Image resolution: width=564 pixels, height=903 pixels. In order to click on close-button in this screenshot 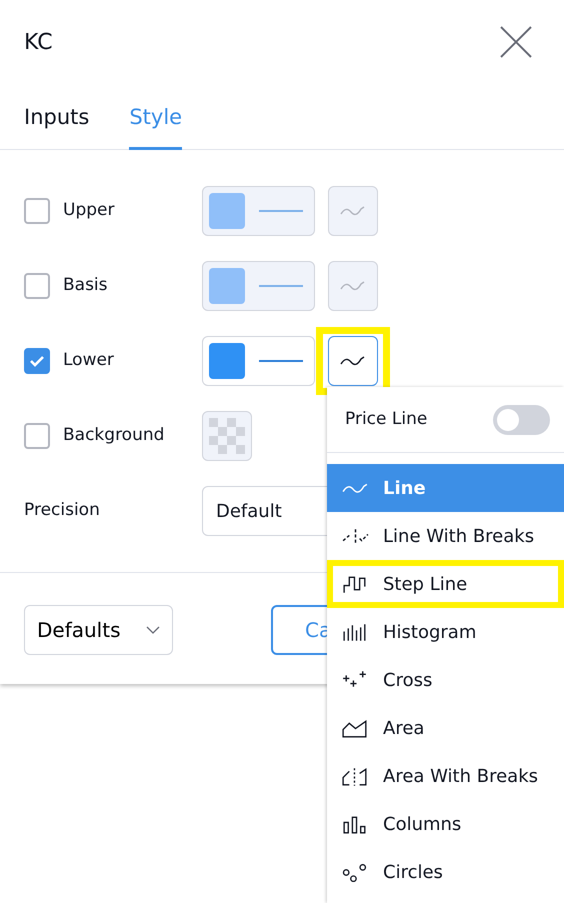, I will do `click(516, 42)`.